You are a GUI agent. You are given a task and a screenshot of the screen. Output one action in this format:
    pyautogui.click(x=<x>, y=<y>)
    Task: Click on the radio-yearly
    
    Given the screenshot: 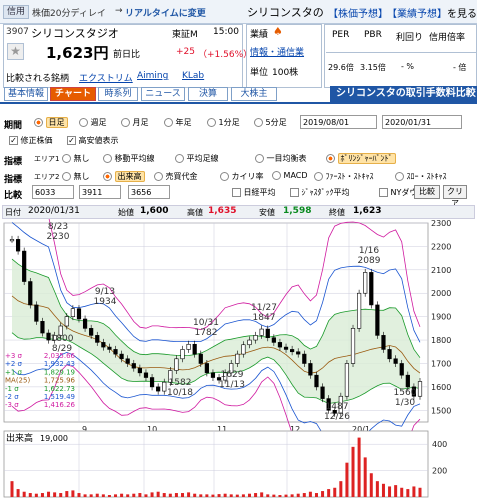 What is the action you would take?
    pyautogui.click(x=168, y=122)
    